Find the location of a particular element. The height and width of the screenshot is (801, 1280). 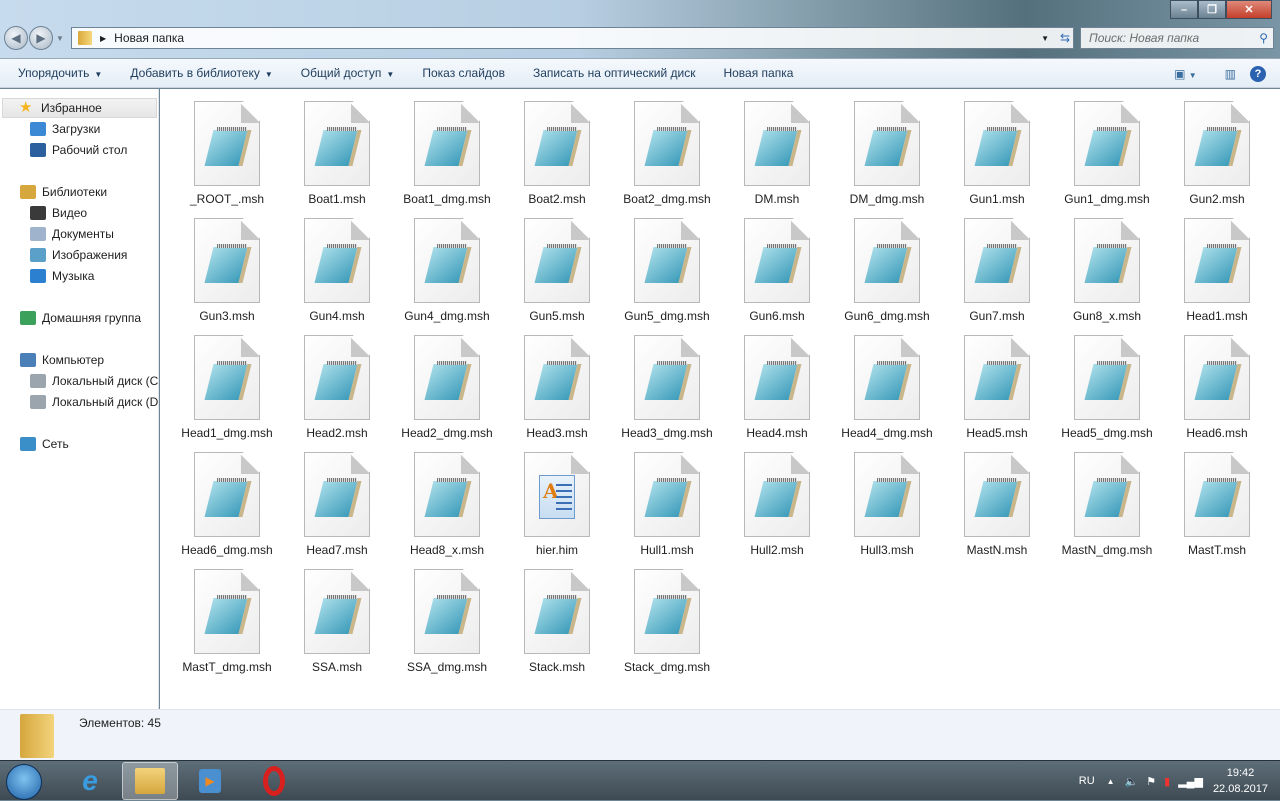

sidebar-item: Документы is located at coordinates (72, 234).